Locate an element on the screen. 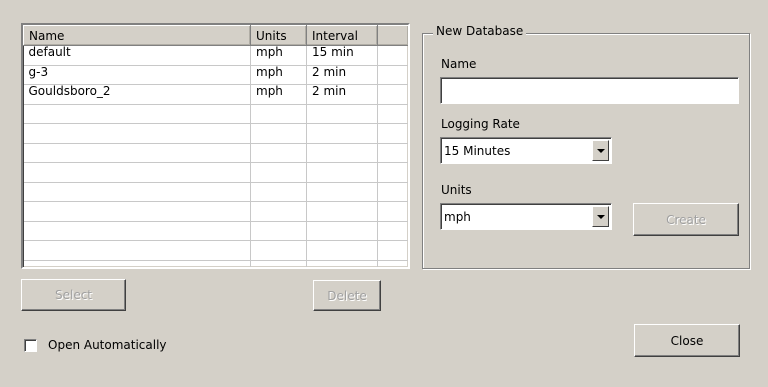 This screenshot has width=768, height=387. cell-name: default is located at coordinates (137, 55).